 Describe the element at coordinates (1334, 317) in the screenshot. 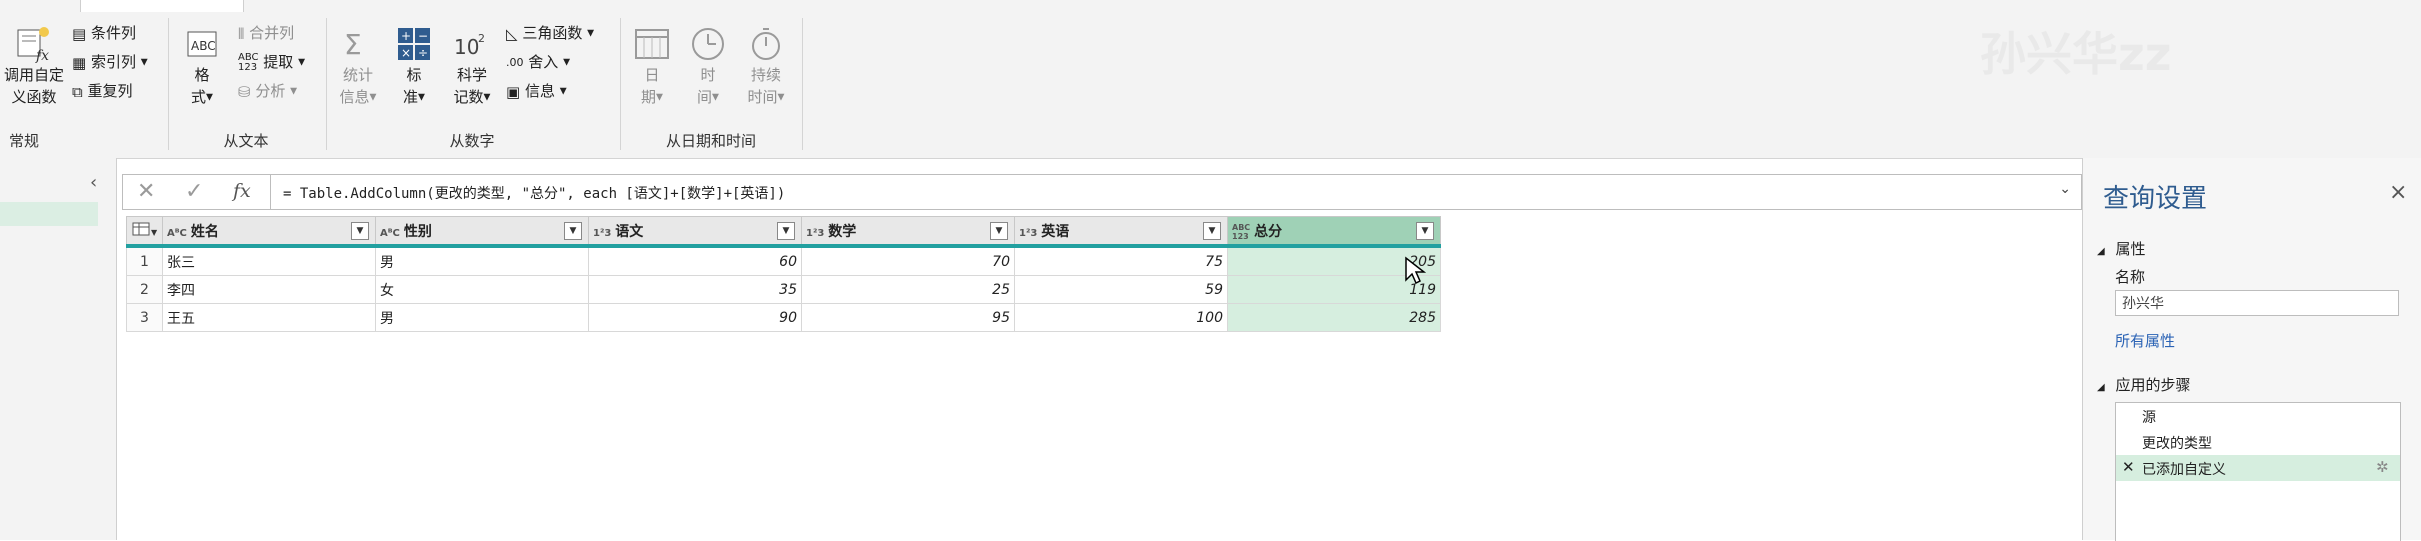

I see `table-cell: 285` at that location.